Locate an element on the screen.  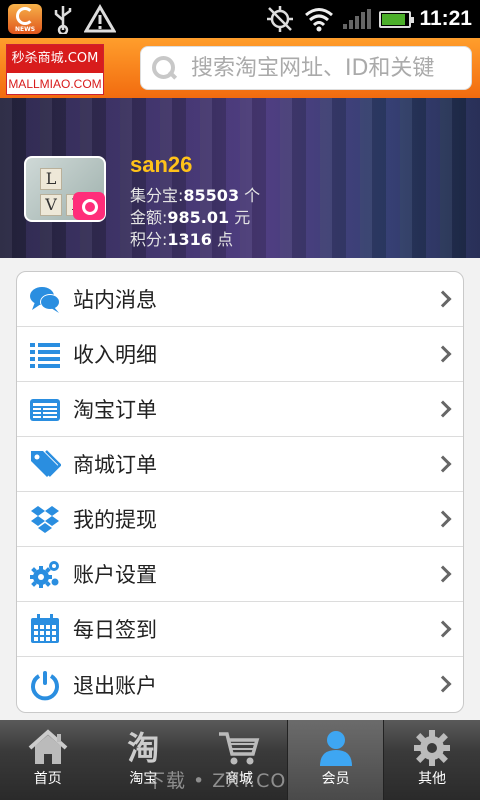
home-icon is located at coordinates (48, 746).